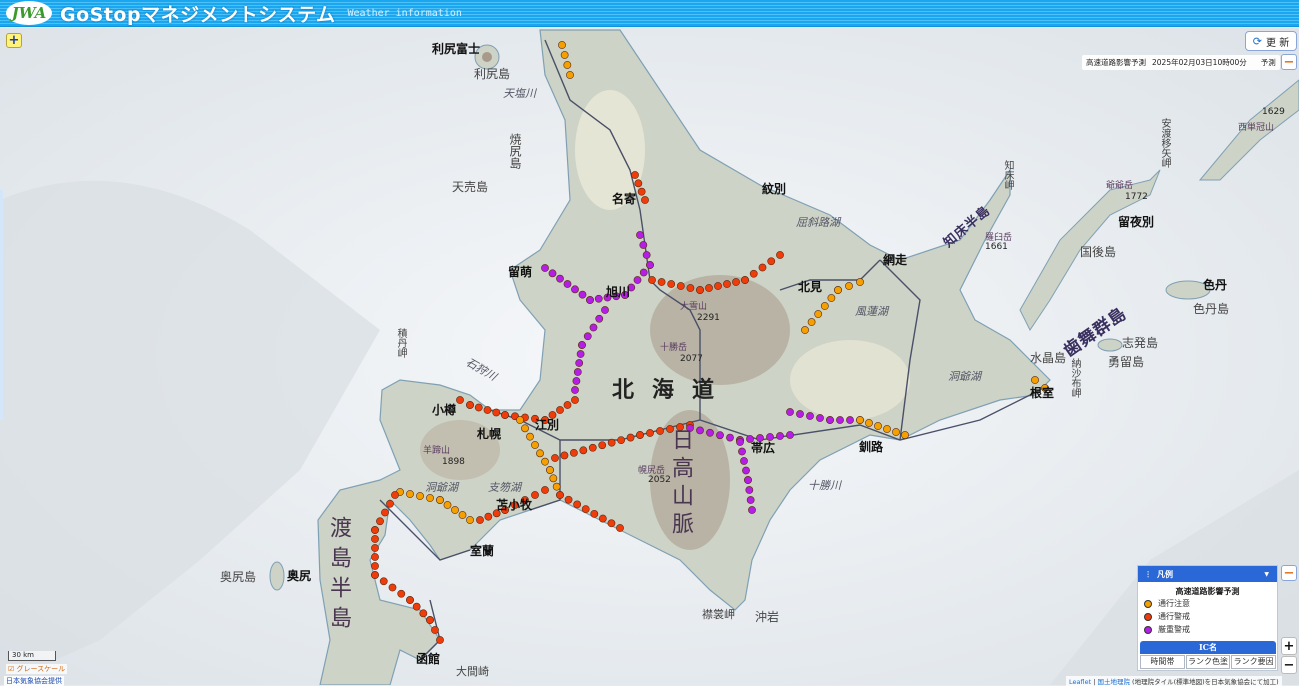 The height and width of the screenshot is (686, 1299). What do you see at coordinates (818, 222) in the screenshot?
I see `label-water: 屈斜路湖` at bounding box center [818, 222].